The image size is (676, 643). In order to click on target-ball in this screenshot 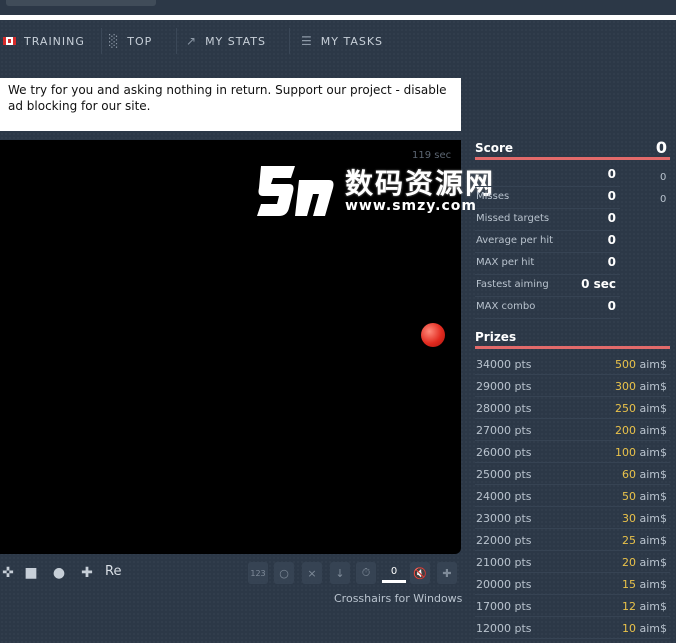, I will do `click(433, 335)`.